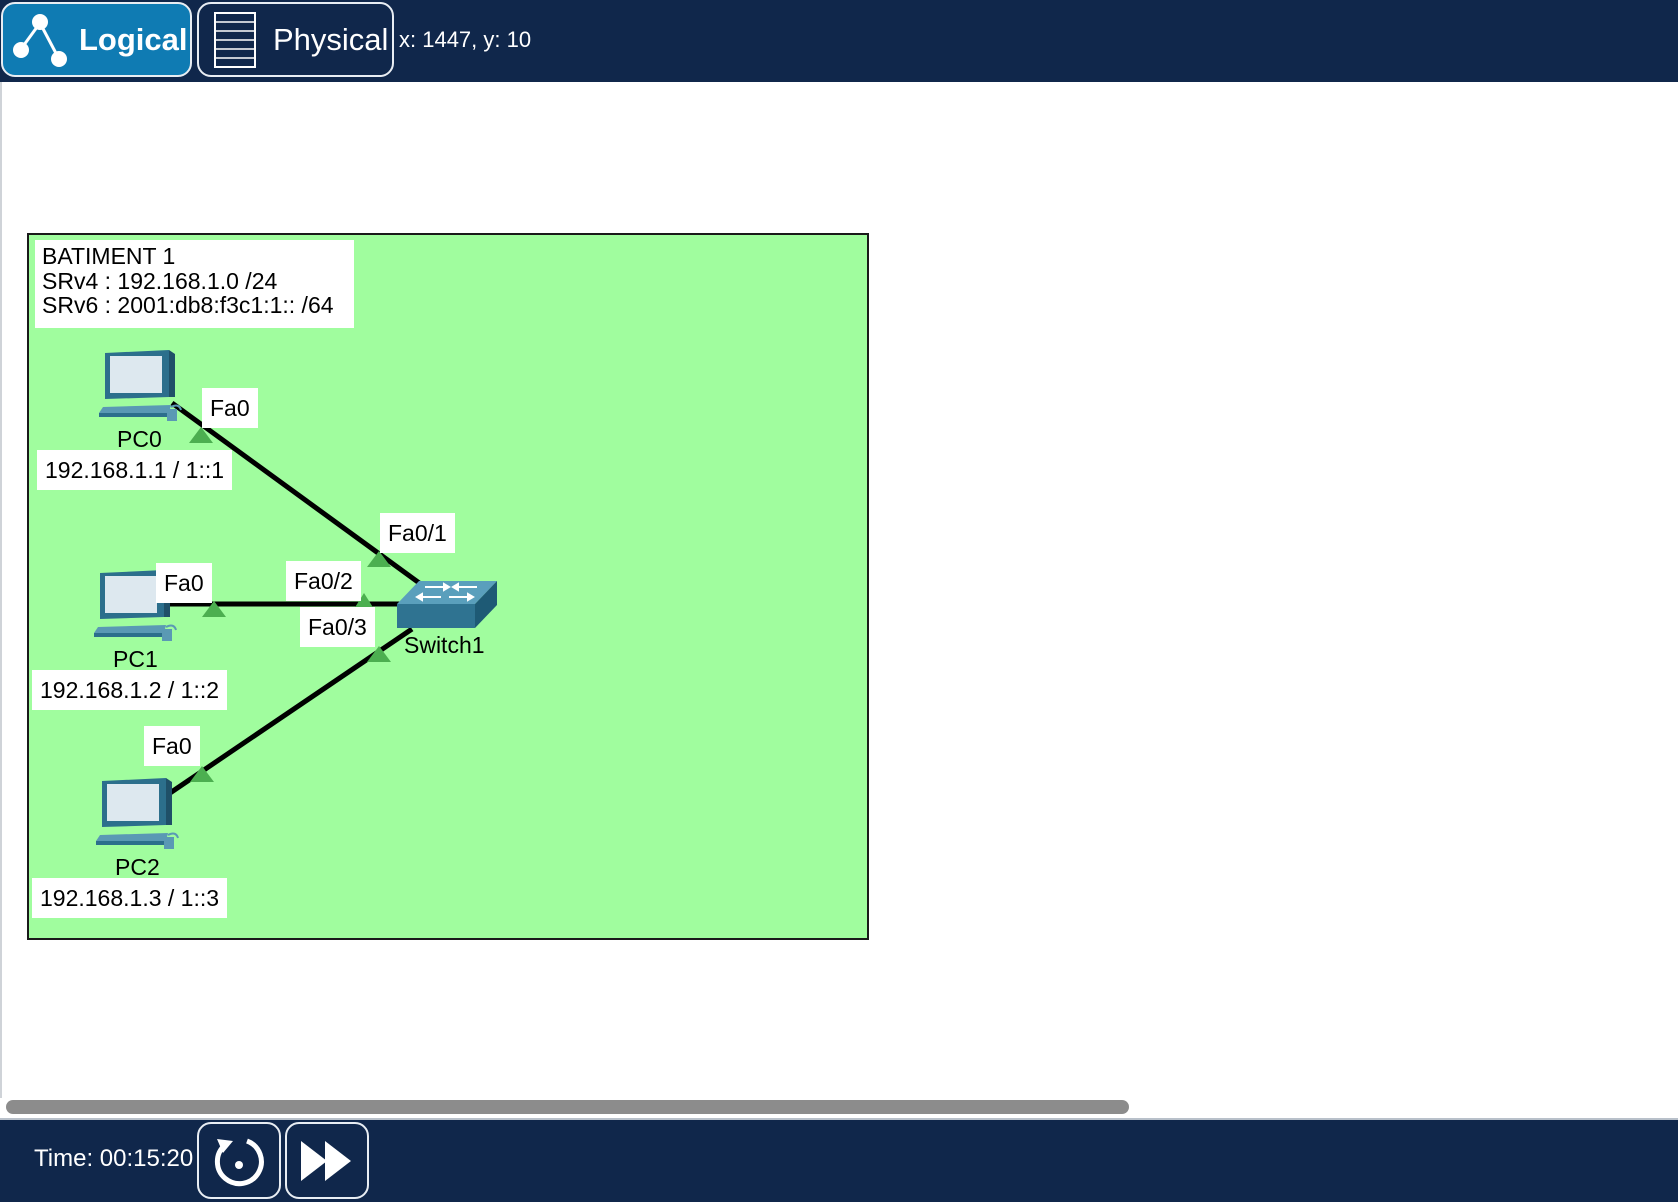 This screenshot has height=1202, width=1678. I want to click on fast-forward-icon, so click(326, 1160).